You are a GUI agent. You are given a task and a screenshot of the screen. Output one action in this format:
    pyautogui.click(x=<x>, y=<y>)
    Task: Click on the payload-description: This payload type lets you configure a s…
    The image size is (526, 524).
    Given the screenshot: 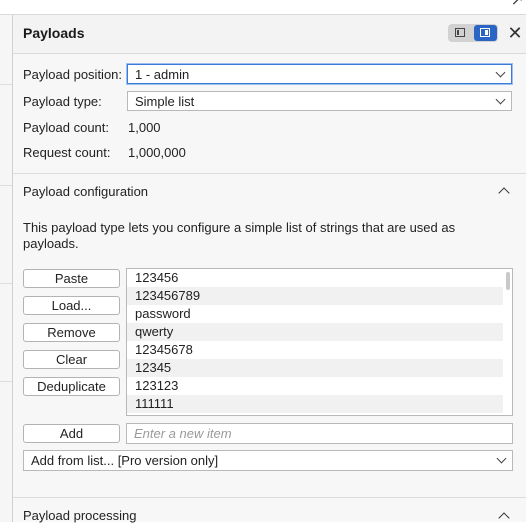 What is the action you would take?
    pyautogui.click(x=239, y=235)
    